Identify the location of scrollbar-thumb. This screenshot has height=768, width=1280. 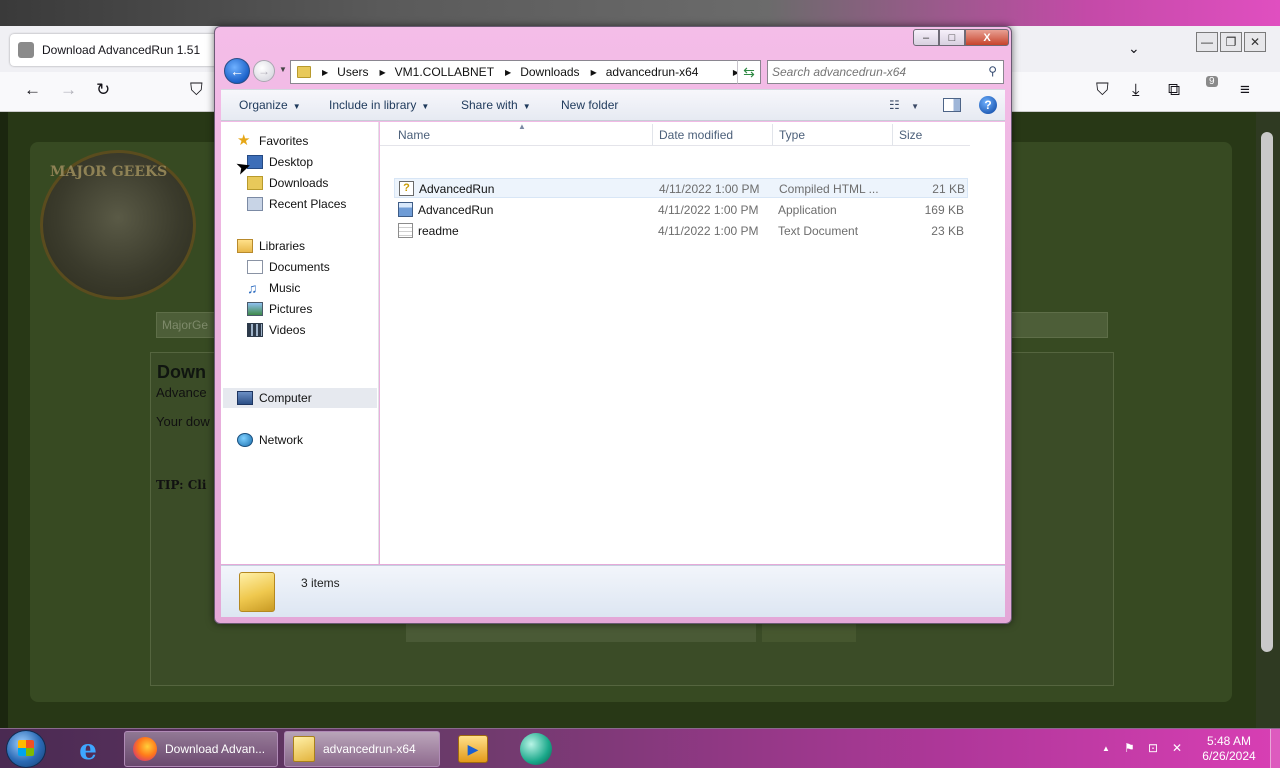
(1267, 392).